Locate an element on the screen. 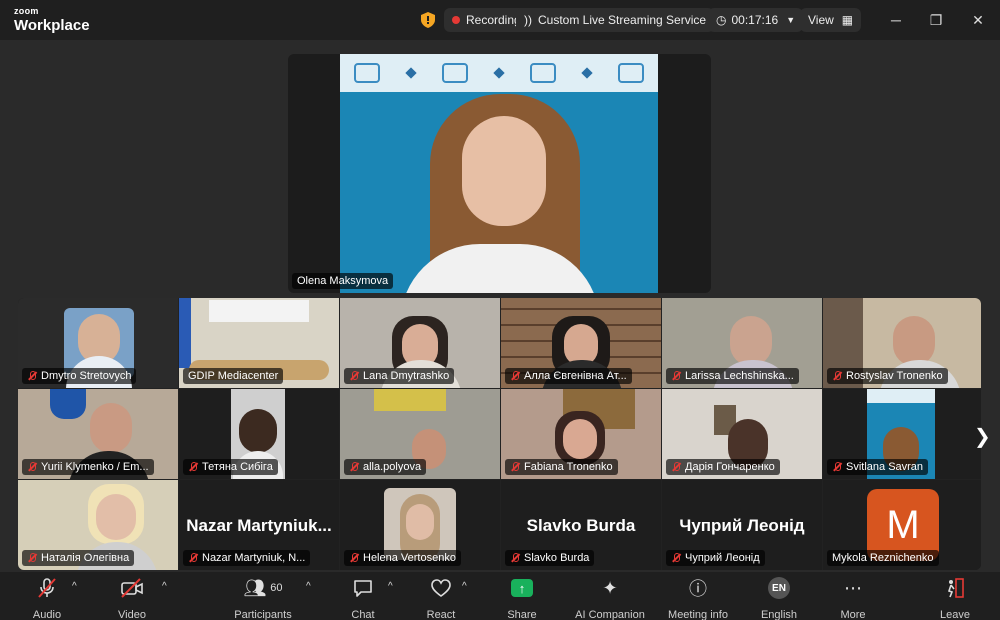 This screenshot has width=1000, height=620. more-label: More is located at coordinates (853, 614).